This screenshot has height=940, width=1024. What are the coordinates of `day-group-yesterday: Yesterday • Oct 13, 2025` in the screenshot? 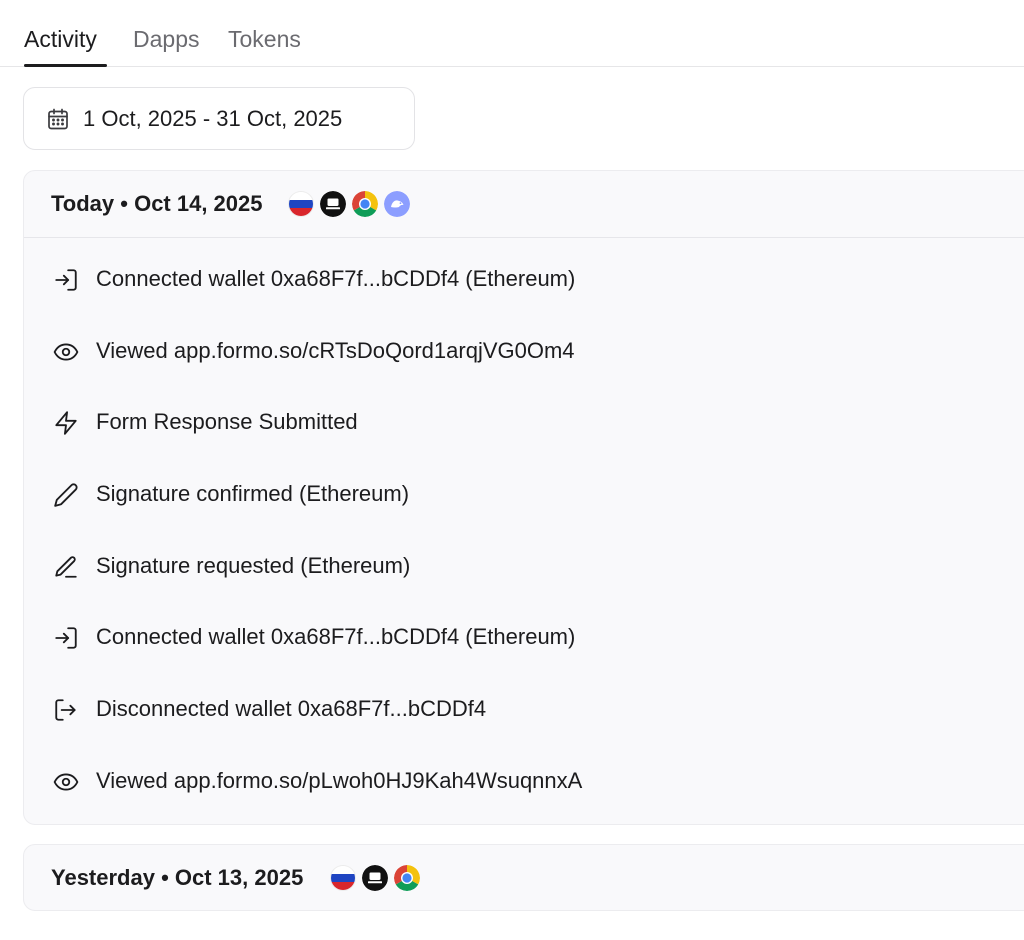 It's located at (523, 877).